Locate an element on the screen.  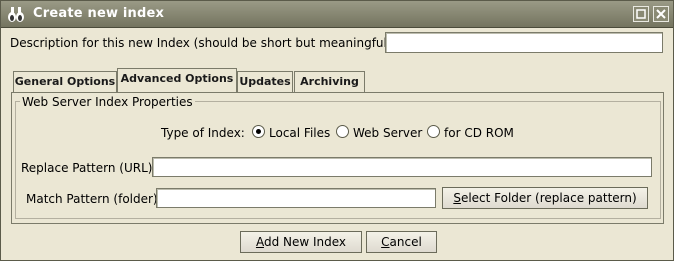
tab-updates: Updates is located at coordinates (265, 81).